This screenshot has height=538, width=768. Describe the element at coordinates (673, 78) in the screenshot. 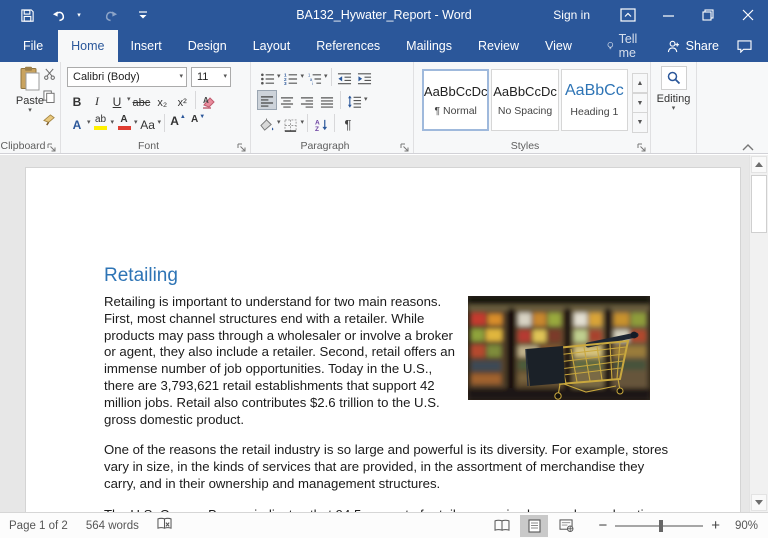

I see `search-icon` at that location.